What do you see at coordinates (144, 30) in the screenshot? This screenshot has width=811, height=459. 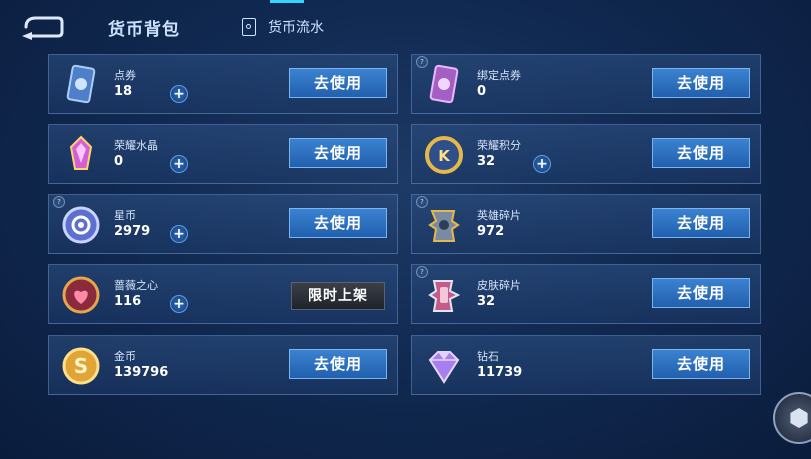 I see `page-title: 货币背包` at bounding box center [144, 30].